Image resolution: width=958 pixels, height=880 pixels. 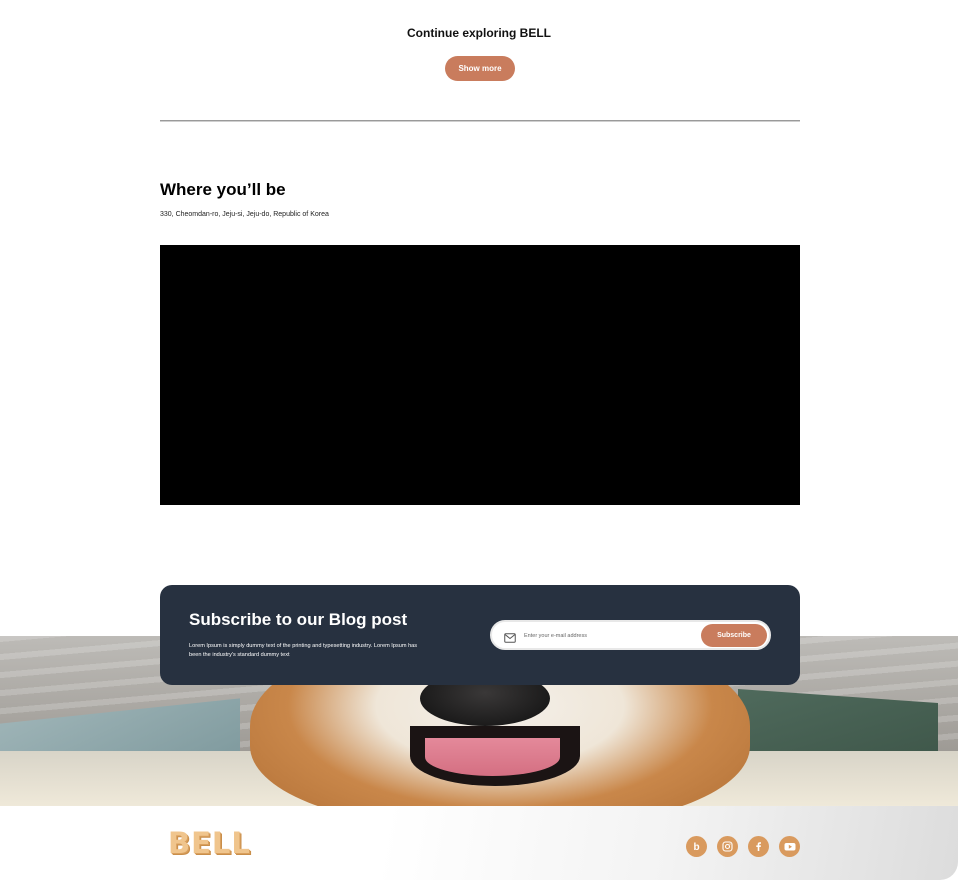 What do you see at coordinates (480, 121) in the screenshot?
I see `section-divider` at bounding box center [480, 121].